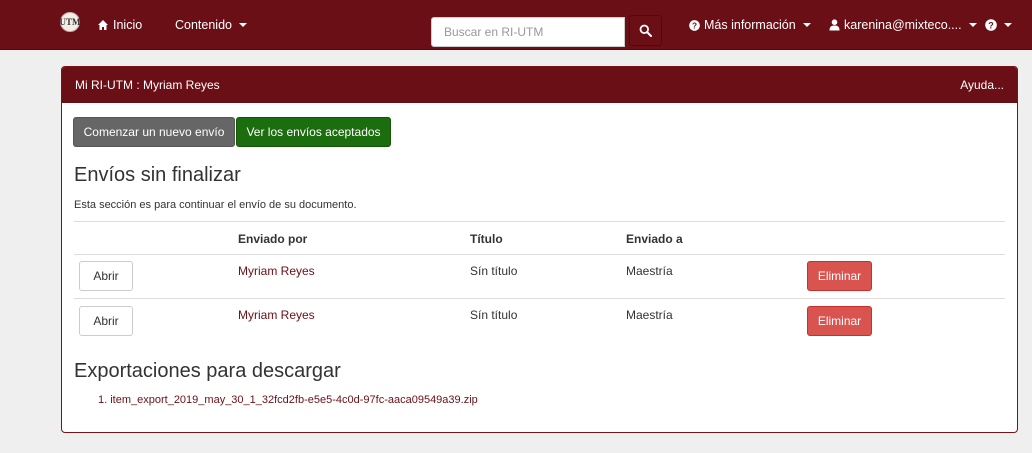 This screenshot has height=453, width=1032. What do you see at coordinates (539, 221) in the screenshot?
I see `table-top-rule` at bounding box center [539, 221].